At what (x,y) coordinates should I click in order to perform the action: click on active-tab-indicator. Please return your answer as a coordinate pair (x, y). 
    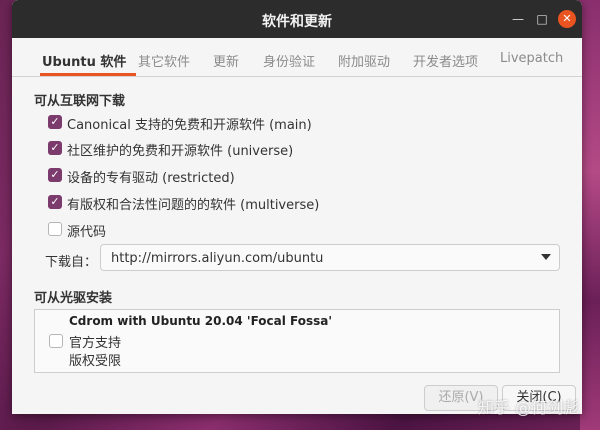
    Looking at the image, I should click on (88, 74).